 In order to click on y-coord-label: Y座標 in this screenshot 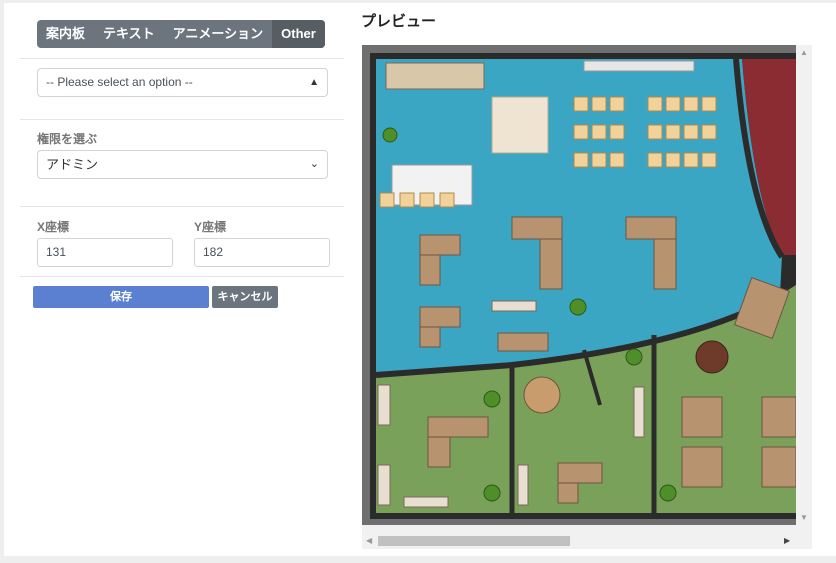, I will do `click(210, 227)`.